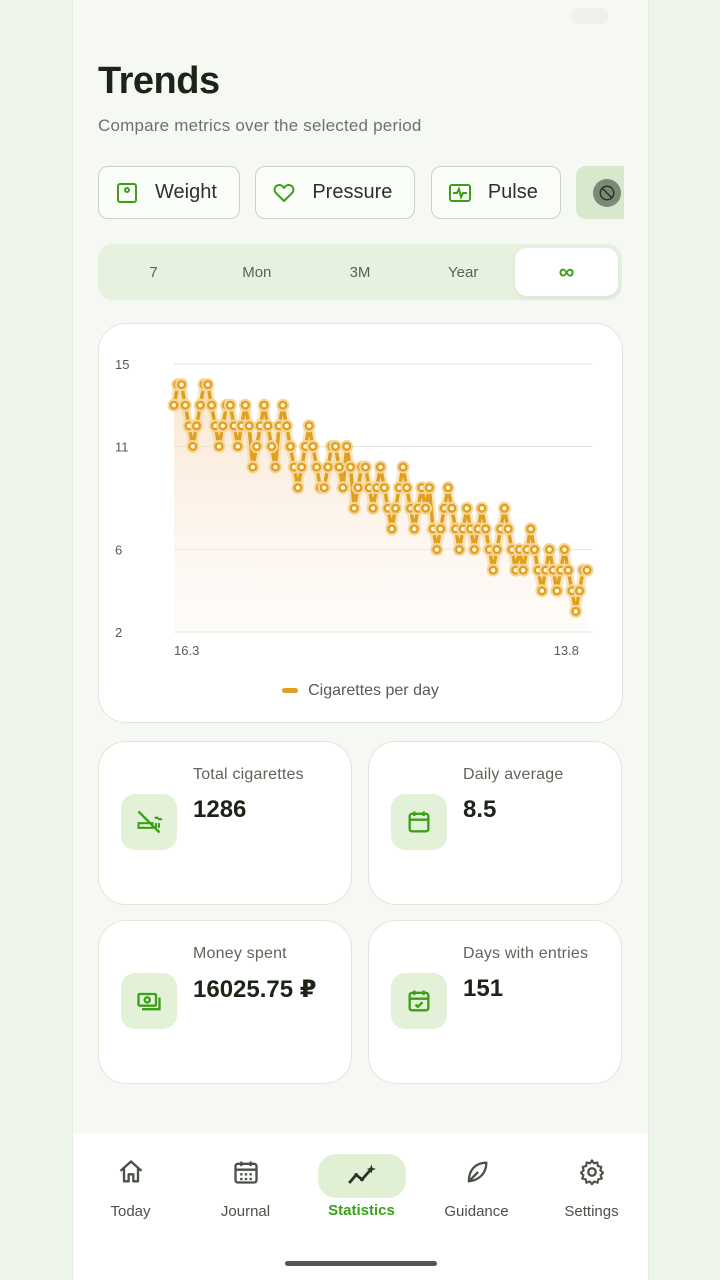 This screenshot has width=720, height=1280. I want to click on y-tick-label: 6, so click(118, 550).